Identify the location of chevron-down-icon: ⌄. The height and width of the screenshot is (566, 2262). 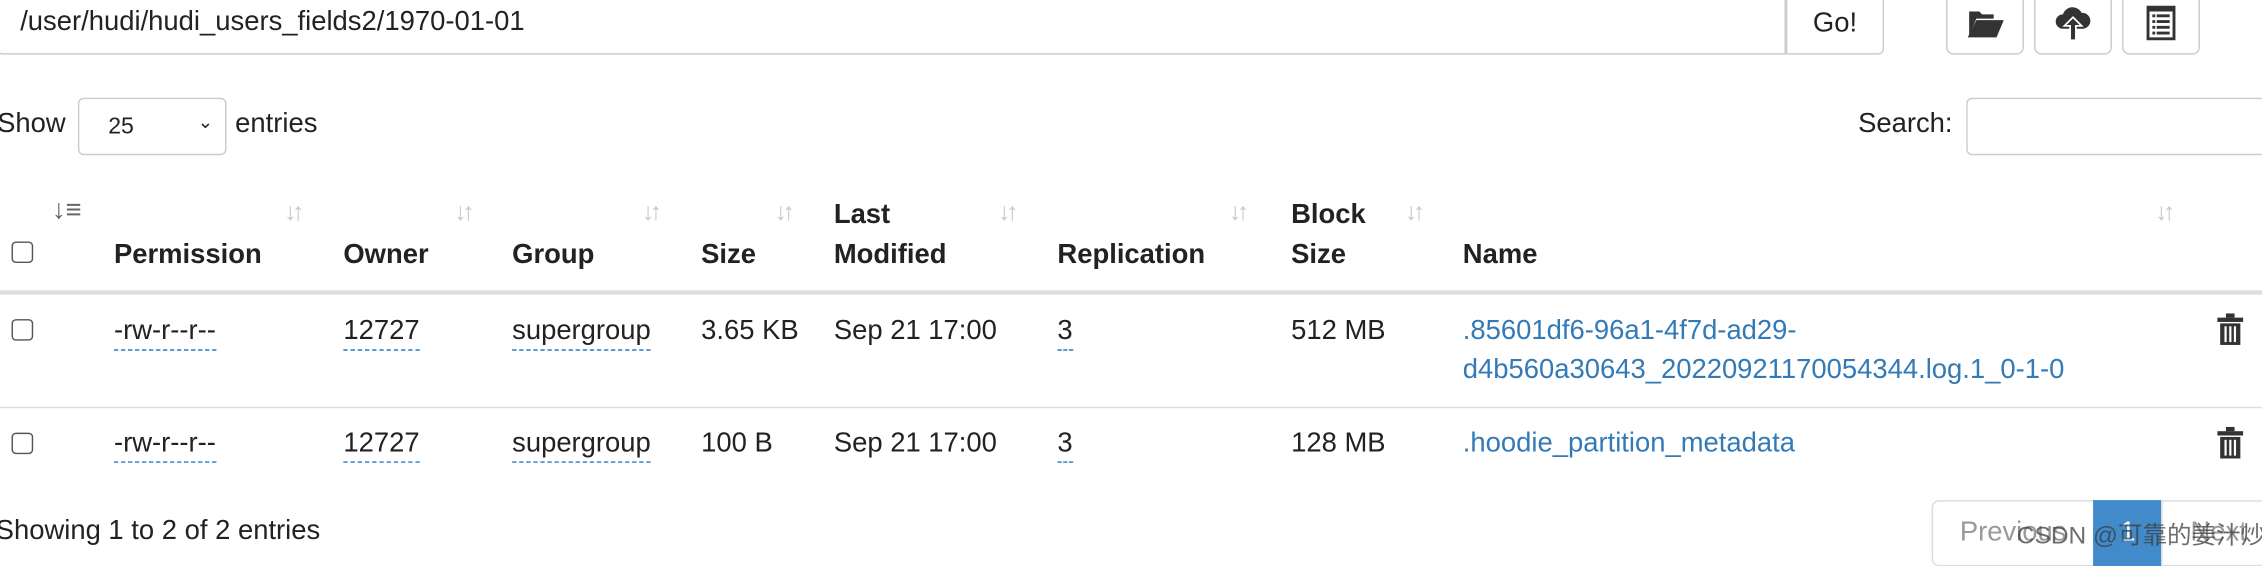
(205, 121).